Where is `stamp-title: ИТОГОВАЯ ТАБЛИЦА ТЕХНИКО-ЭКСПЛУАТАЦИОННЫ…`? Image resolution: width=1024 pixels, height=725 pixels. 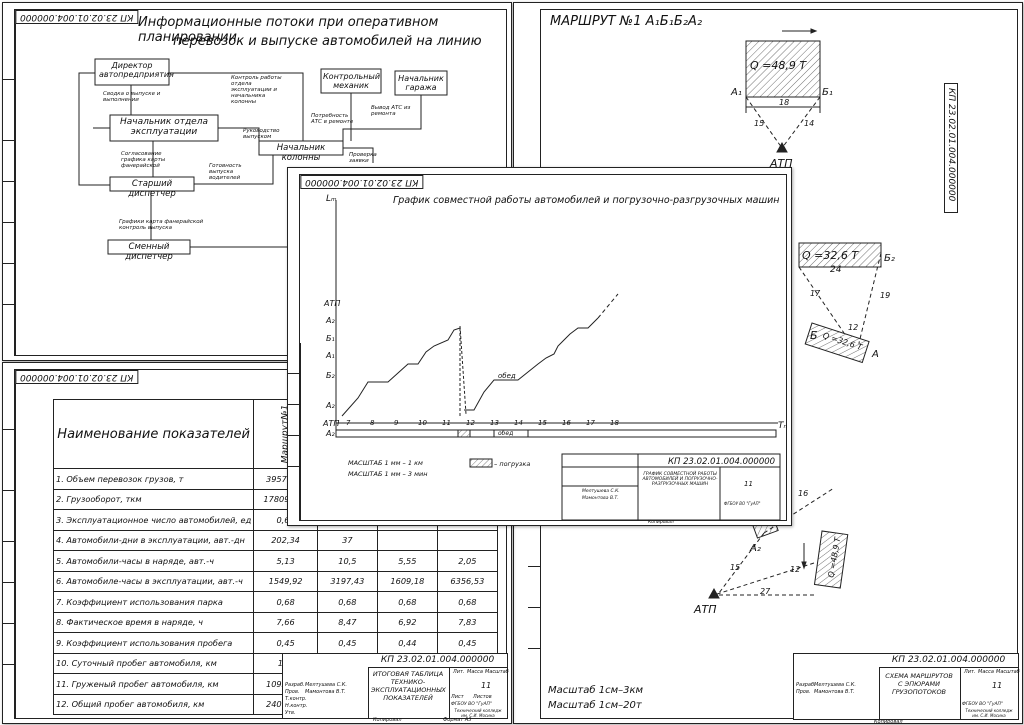 stamp-title: ИТОГОВАЯ ТАБЛИЦА ТЕХНИКО-ЭКСПЛУАТАЦИОННЫ… is located at coordinates (408, 686).